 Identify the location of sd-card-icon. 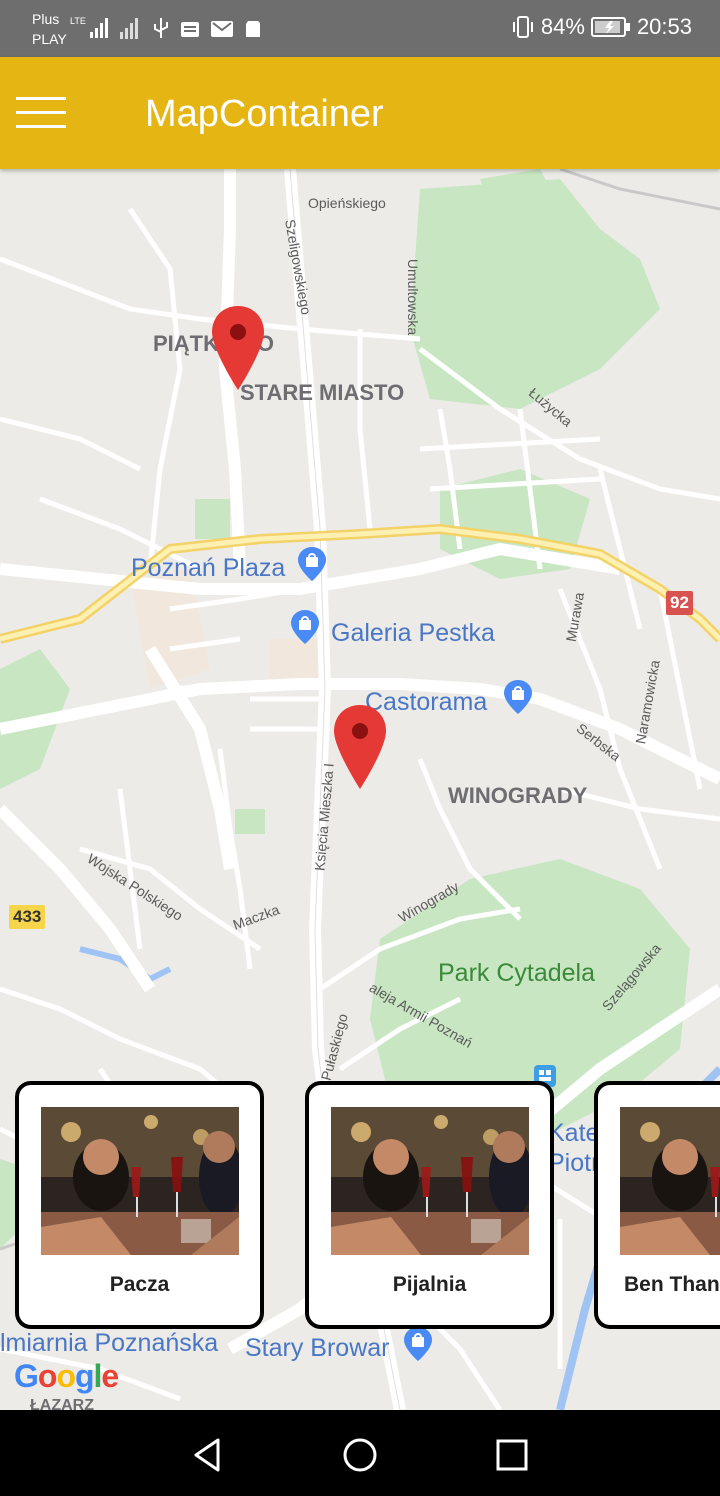
(253, 29).